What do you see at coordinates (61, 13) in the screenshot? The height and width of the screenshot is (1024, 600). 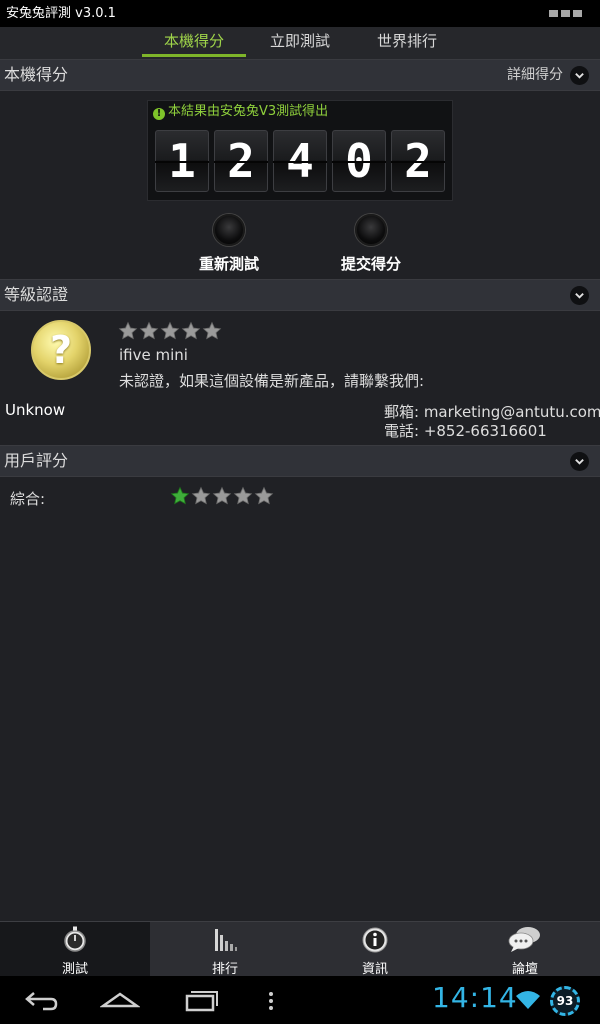 I see `app-title: 安兔兔評測 v3.0.1` at bounding box center [61, 13].